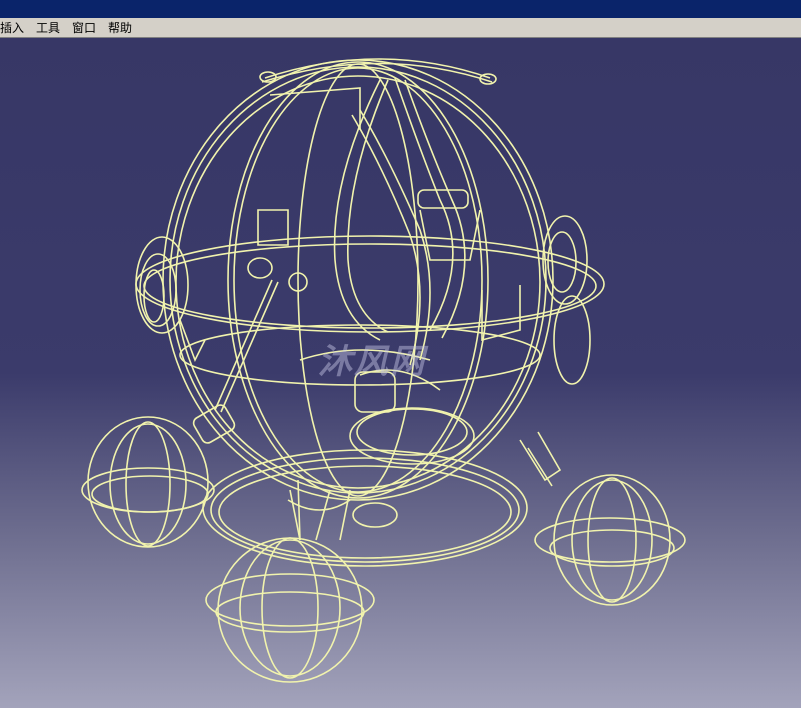  I want to click on menu-bar: 插入 工具 窗口 帮助, so click(400, 28).